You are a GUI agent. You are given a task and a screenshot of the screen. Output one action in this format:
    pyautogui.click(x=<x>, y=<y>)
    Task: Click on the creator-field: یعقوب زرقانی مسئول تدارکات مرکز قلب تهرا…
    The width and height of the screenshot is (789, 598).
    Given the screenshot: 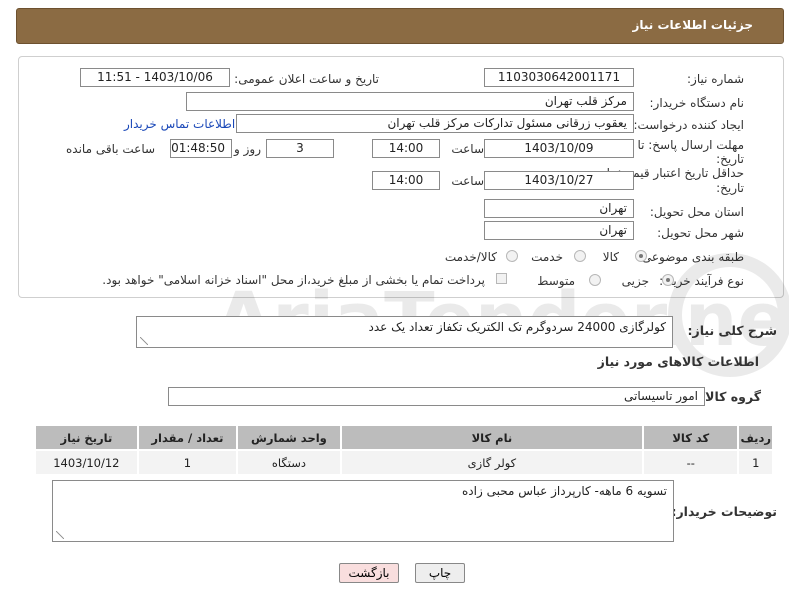 What is the action you would take?
    pyautogui.click(x=435, y=123)
    